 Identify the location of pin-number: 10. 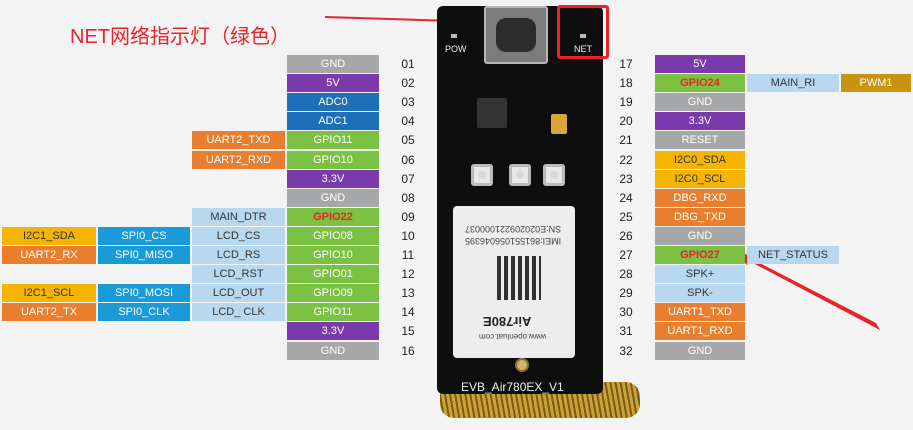
(408, 236).